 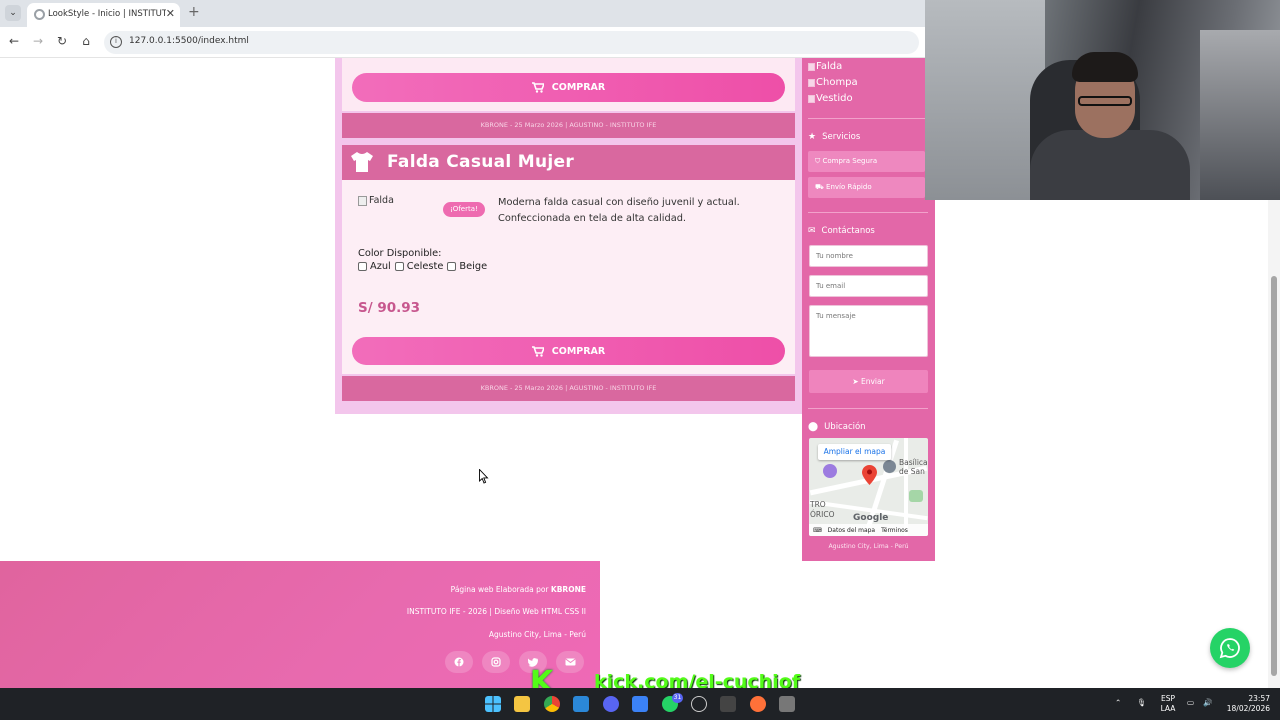 I want to click on product-image: Falda, so click(x=376, y=200).